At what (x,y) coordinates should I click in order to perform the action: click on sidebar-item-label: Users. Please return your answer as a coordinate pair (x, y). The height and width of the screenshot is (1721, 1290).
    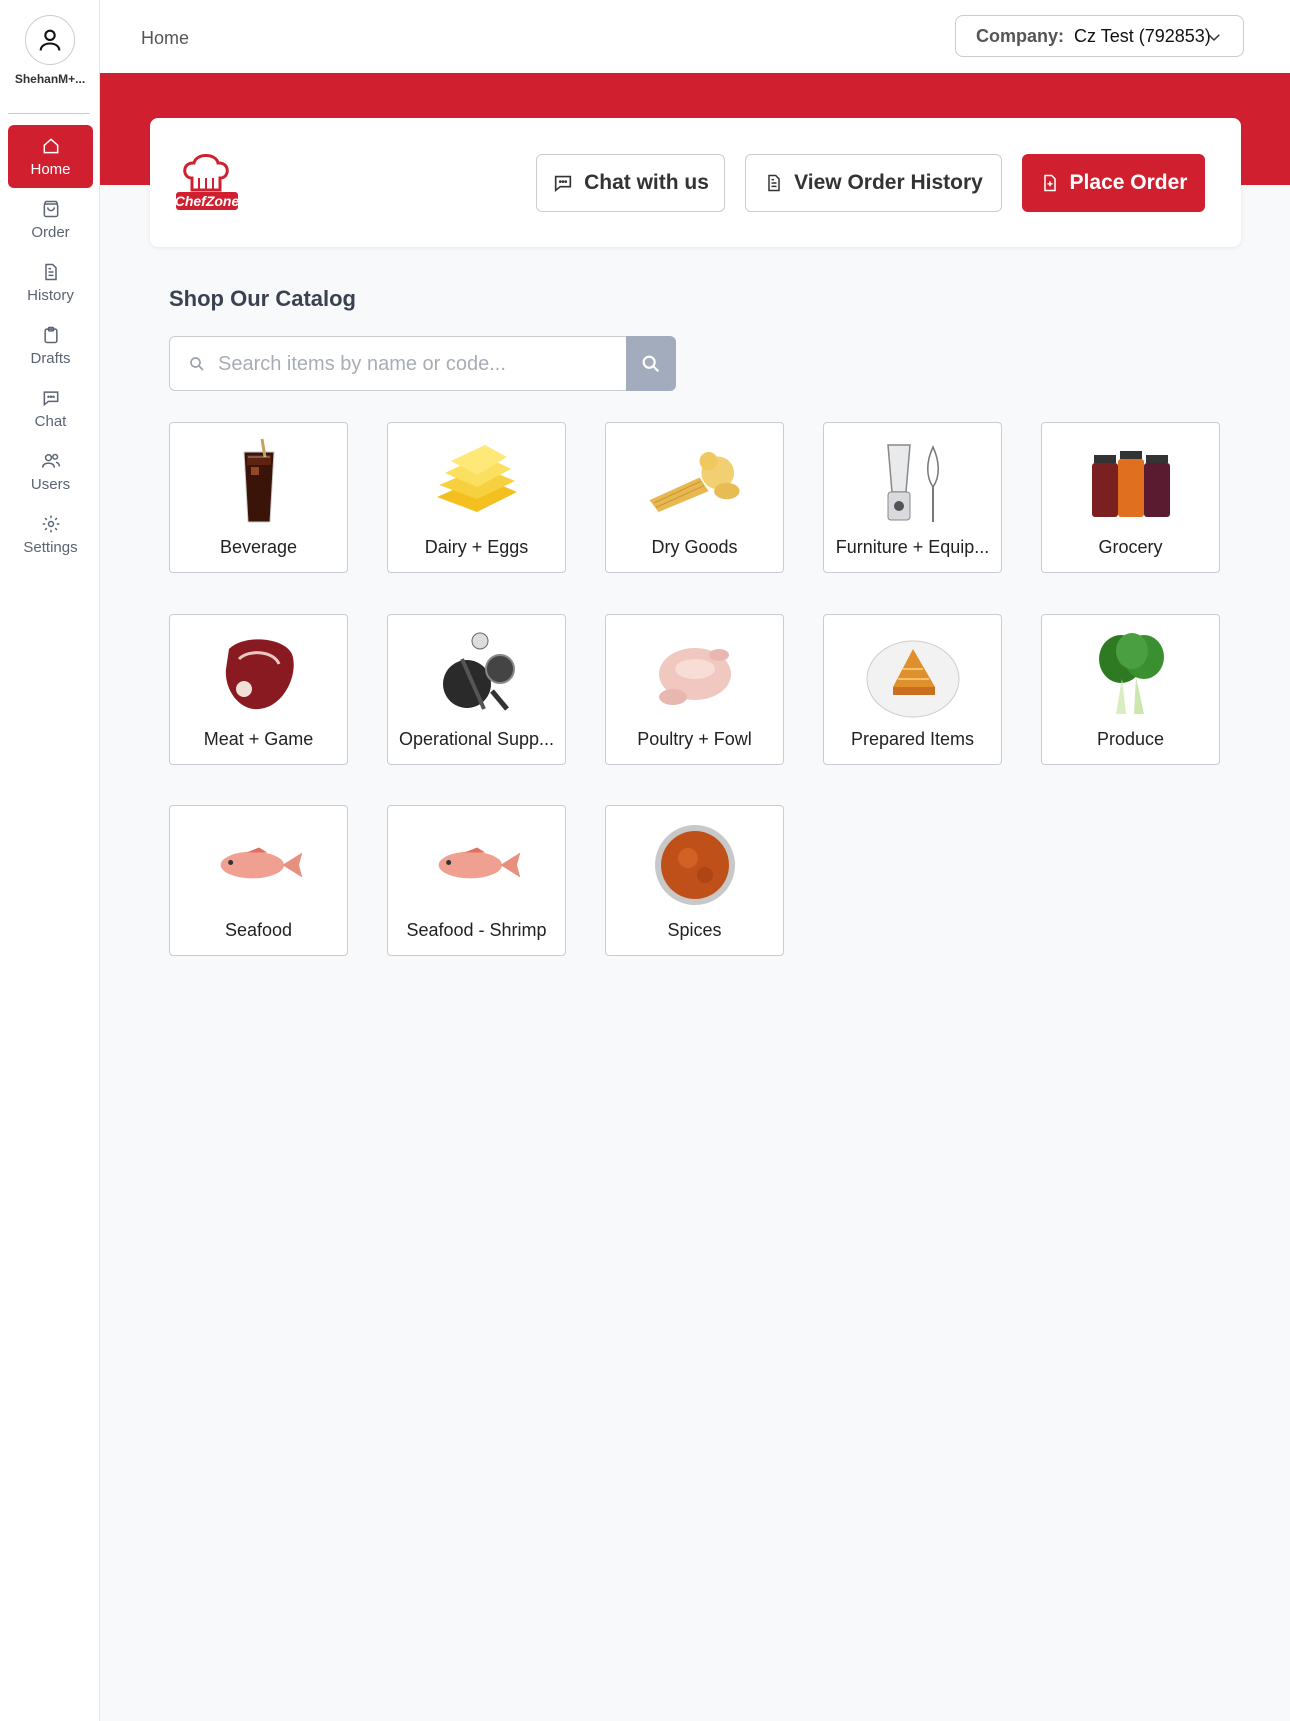
    Looking at the image, I should click on (50, 484).